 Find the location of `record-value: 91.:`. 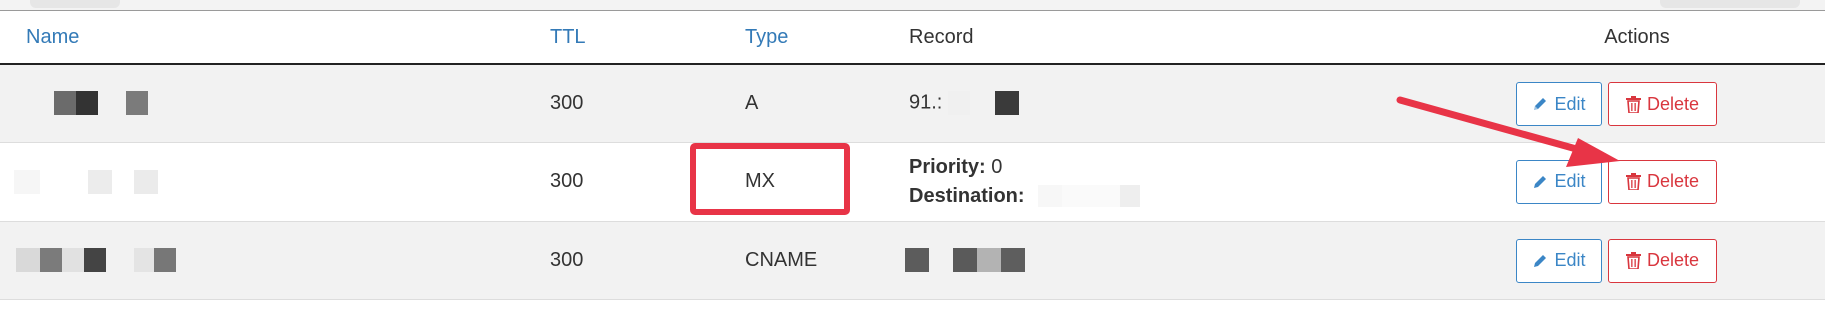

record-value: 91.: is located at coordinates (926, 102).